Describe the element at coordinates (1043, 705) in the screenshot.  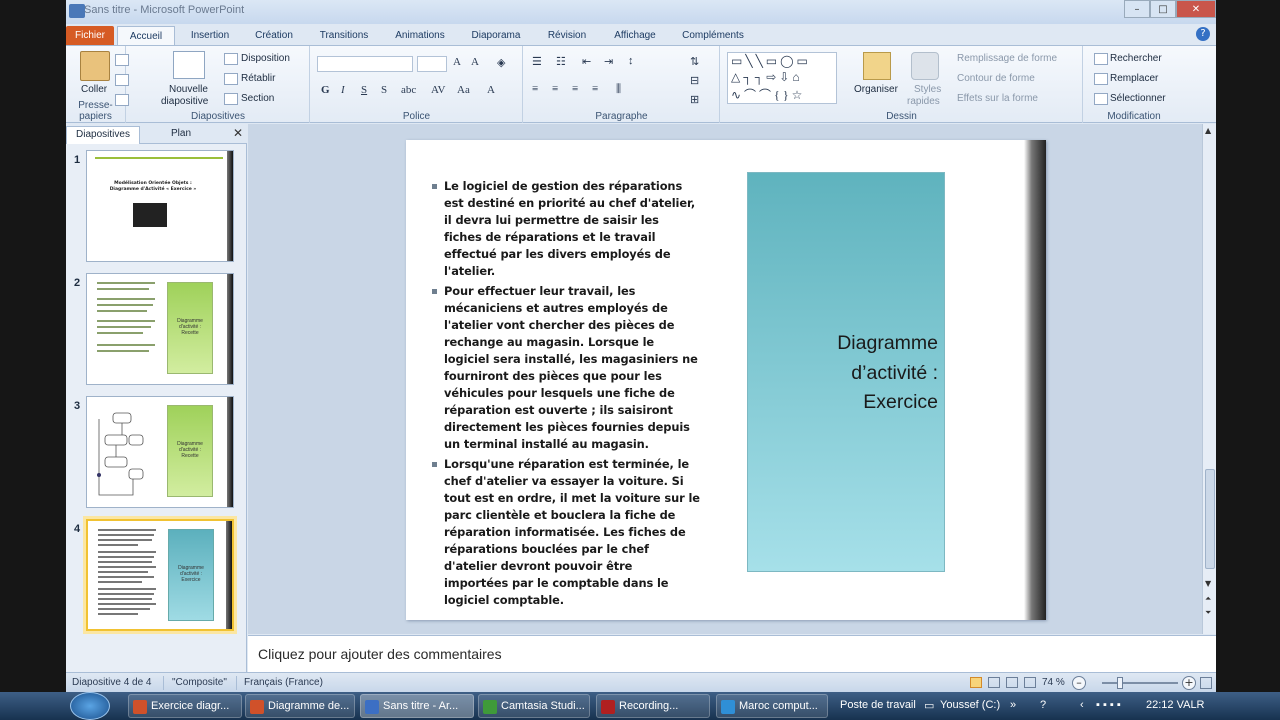
I see `help-tray-icon: ?` at that location.